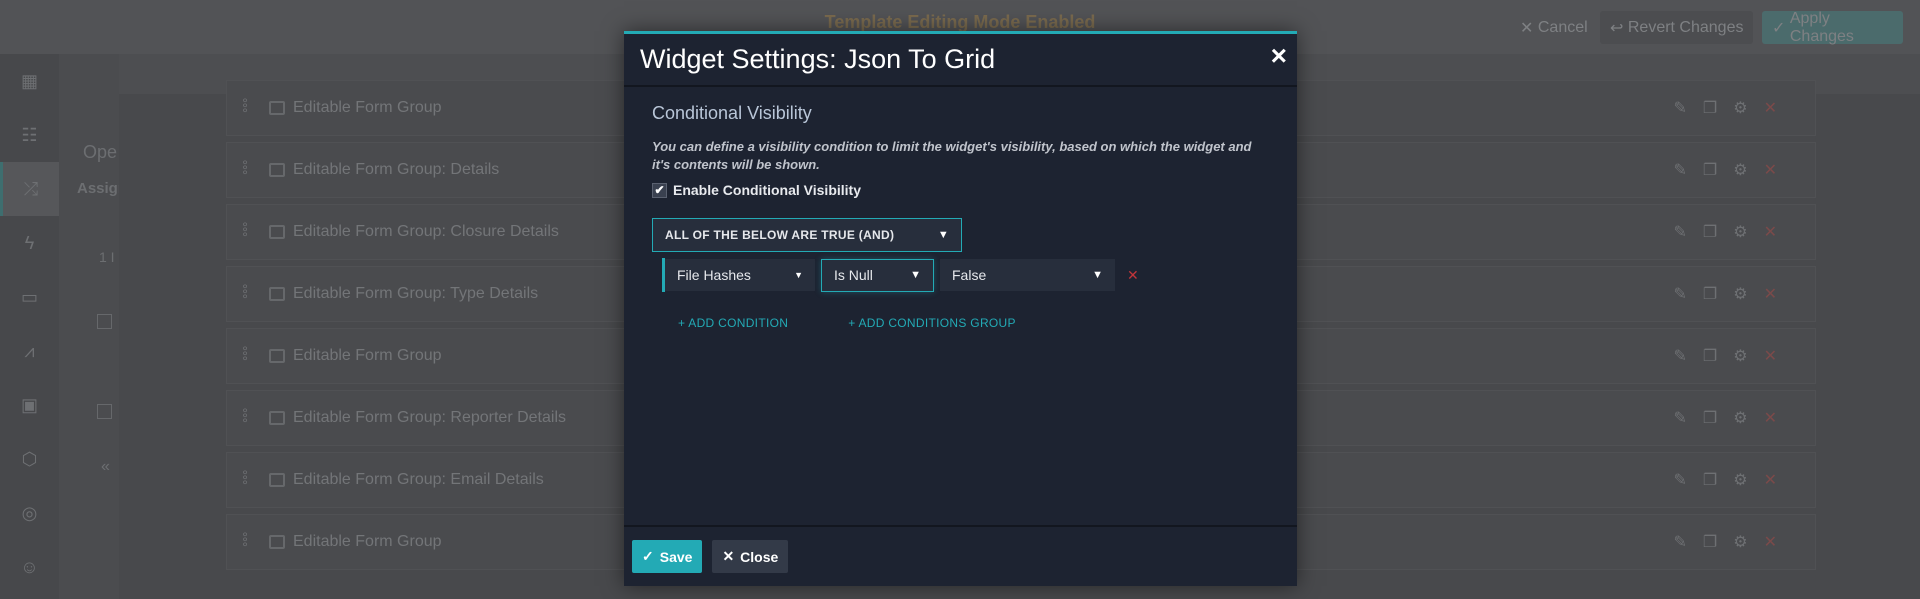  I want to click on remove-condition-icon: ✕, so click(1133, 275).